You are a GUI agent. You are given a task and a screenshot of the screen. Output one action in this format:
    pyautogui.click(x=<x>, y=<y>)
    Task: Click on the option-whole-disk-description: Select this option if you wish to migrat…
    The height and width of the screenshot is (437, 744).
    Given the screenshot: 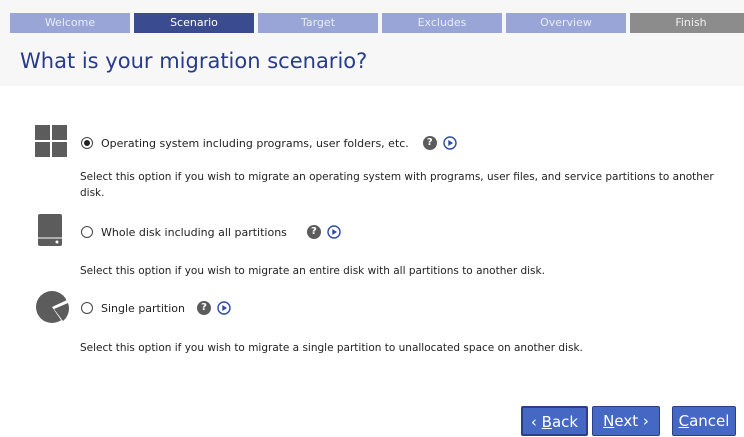 What is the action you would take?
    pyautogui.click(x=312, y=271)
    